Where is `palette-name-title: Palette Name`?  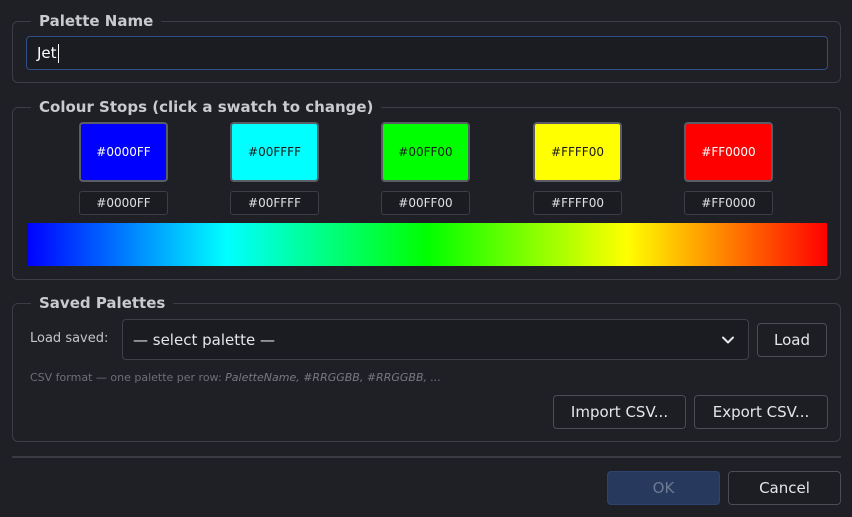
palette-name-title: Palette Name is located at coordinates (96, 21).